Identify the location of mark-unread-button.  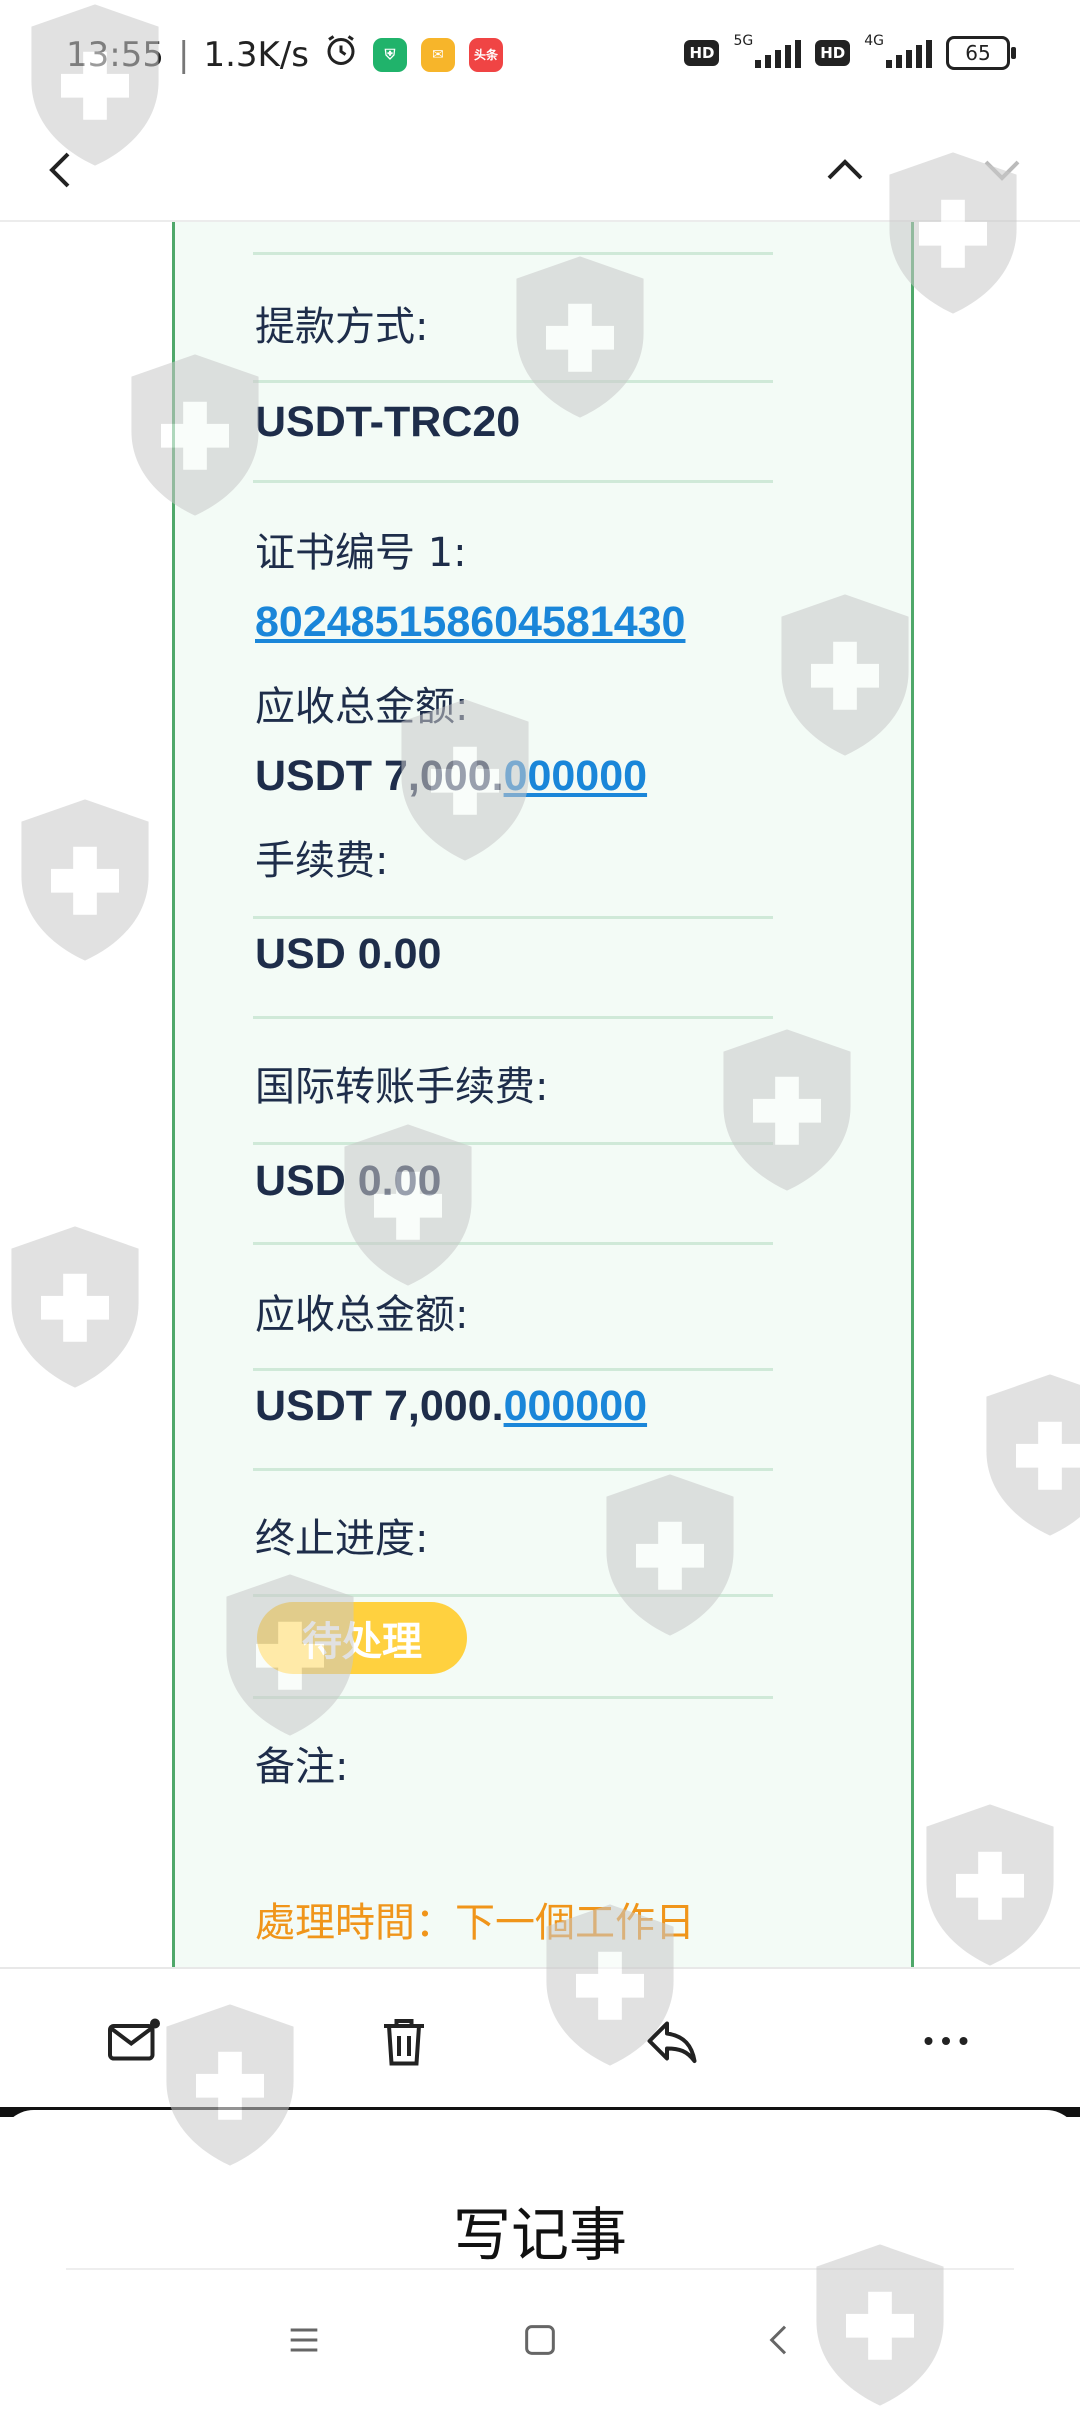
(135, 2041).